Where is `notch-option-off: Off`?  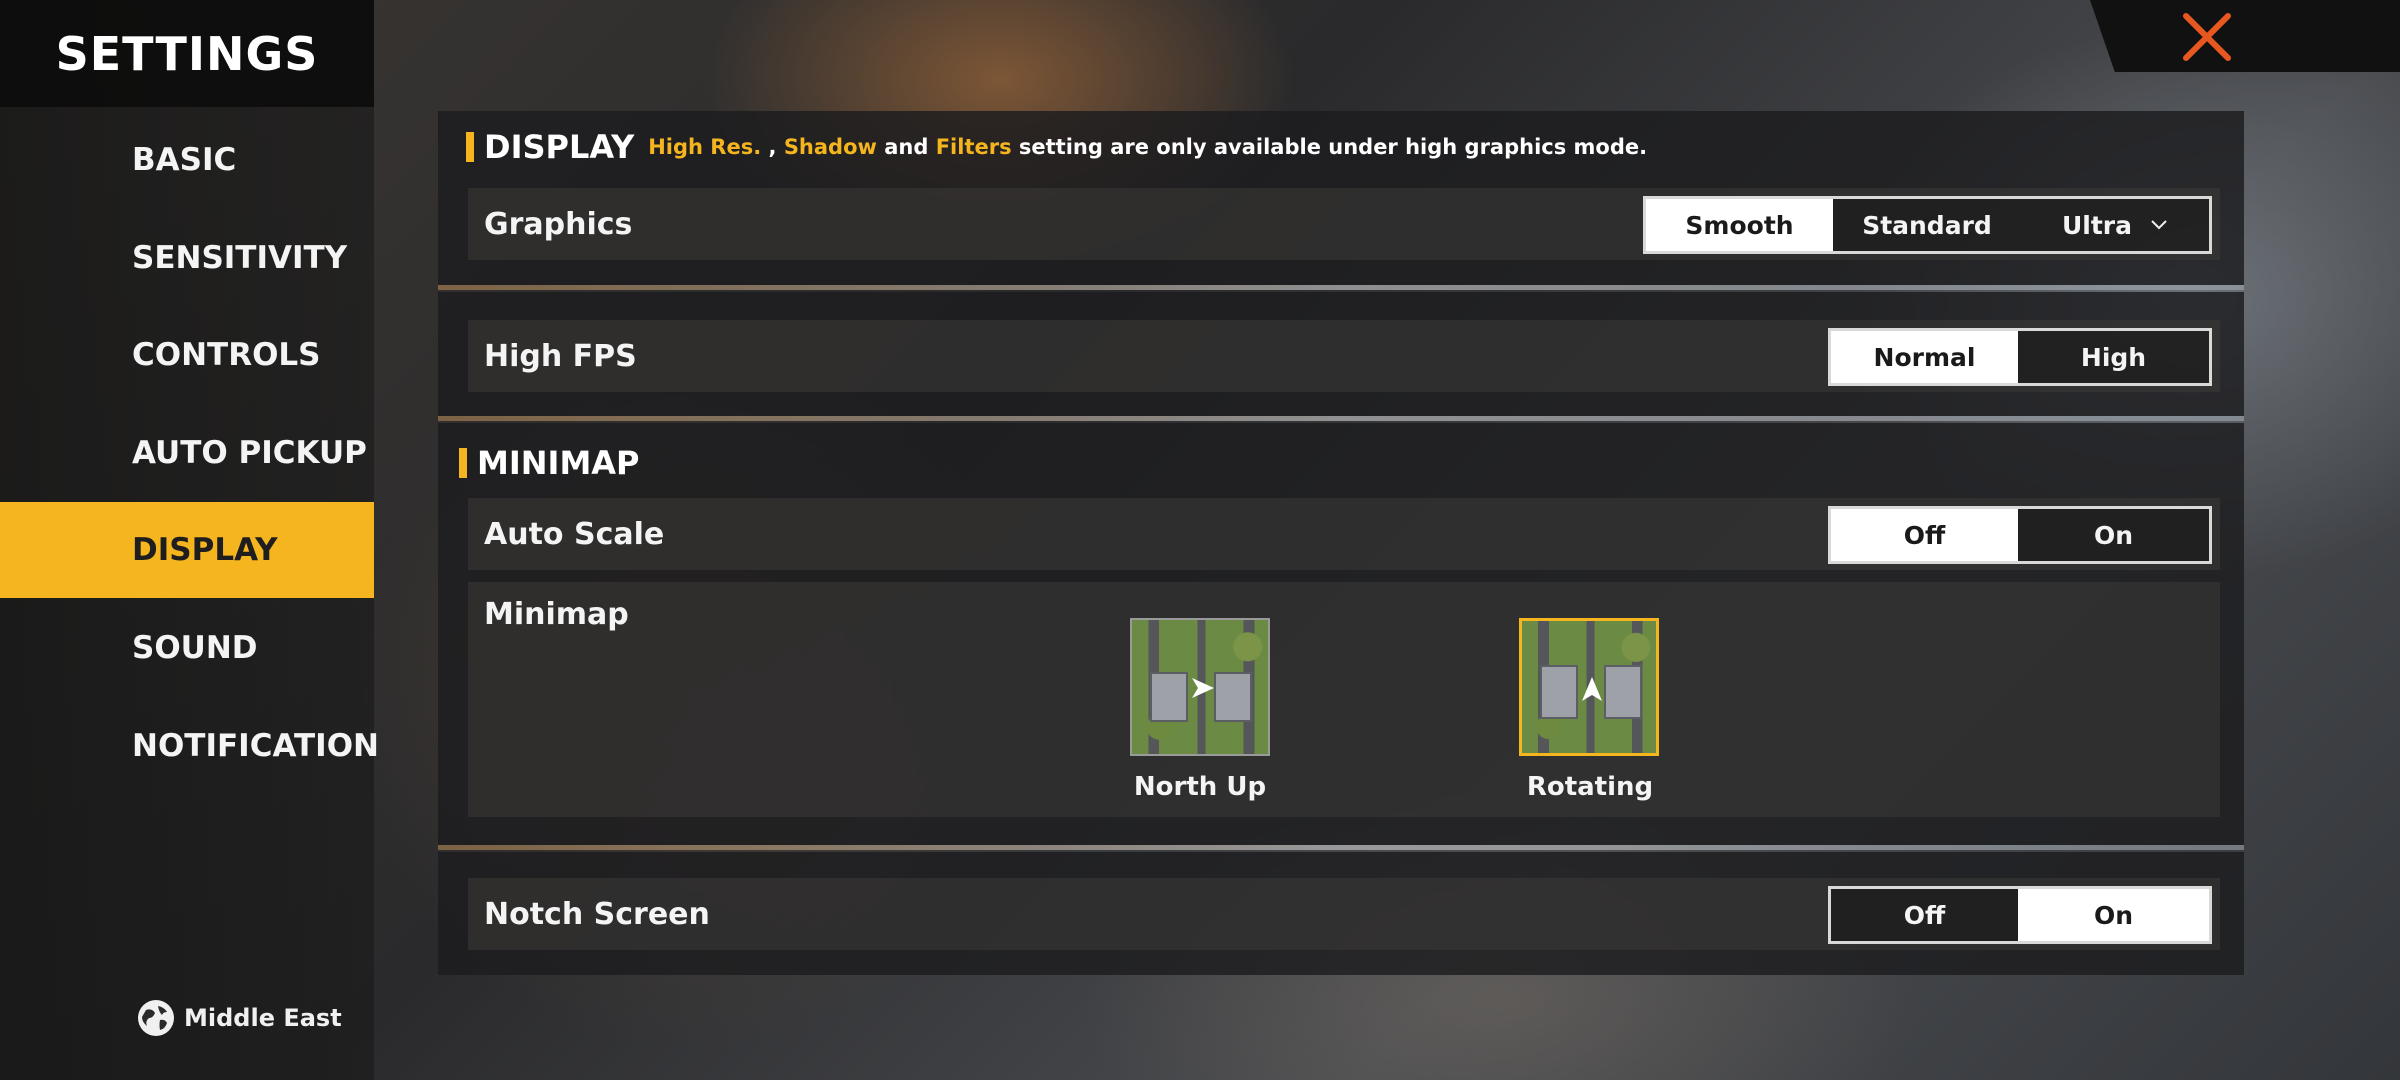 notch-option-off: Off is located at coordinates (1924, 915).